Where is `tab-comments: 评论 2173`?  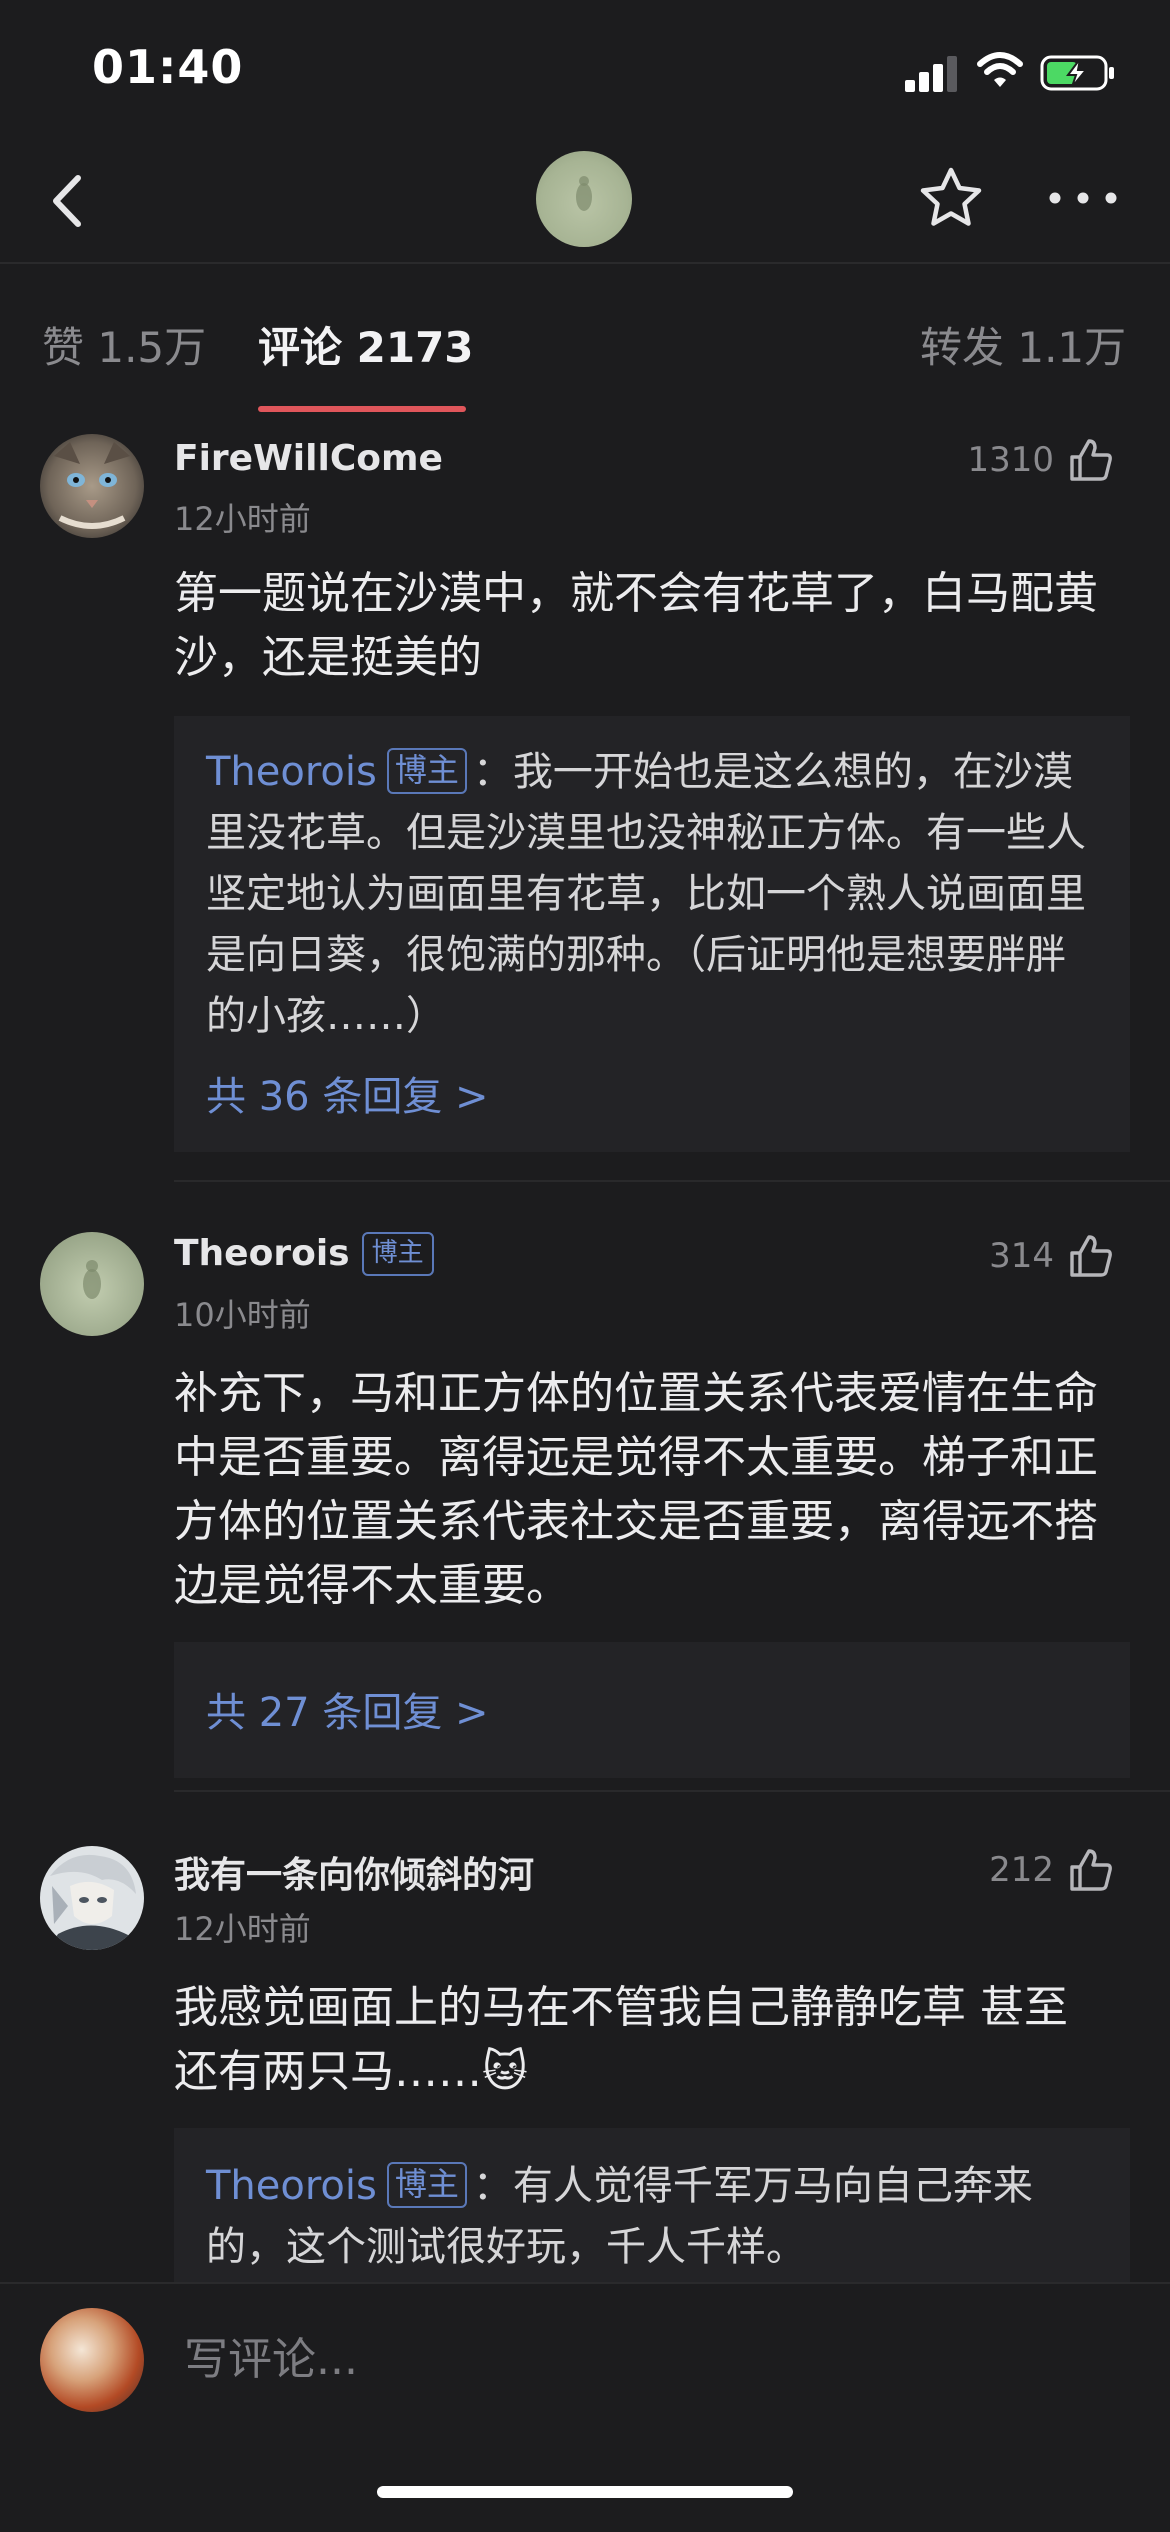
tab-comments: 评论 2173 is located at coordinates (366, 344).